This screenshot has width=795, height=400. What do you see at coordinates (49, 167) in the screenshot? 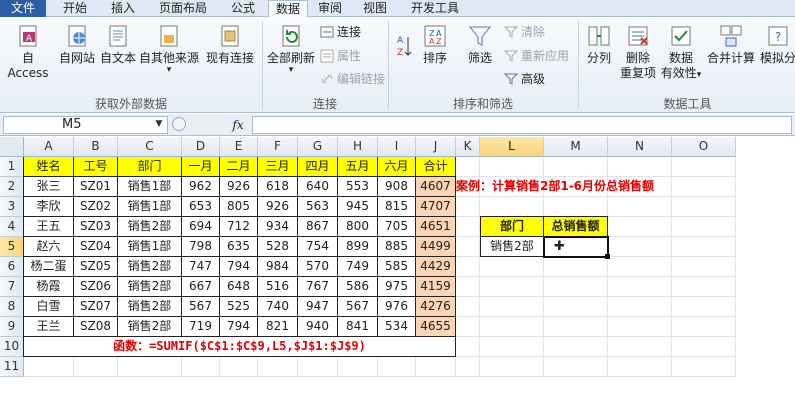
I see `table-header-cell: 姓名` at bounding box center [49, 167].